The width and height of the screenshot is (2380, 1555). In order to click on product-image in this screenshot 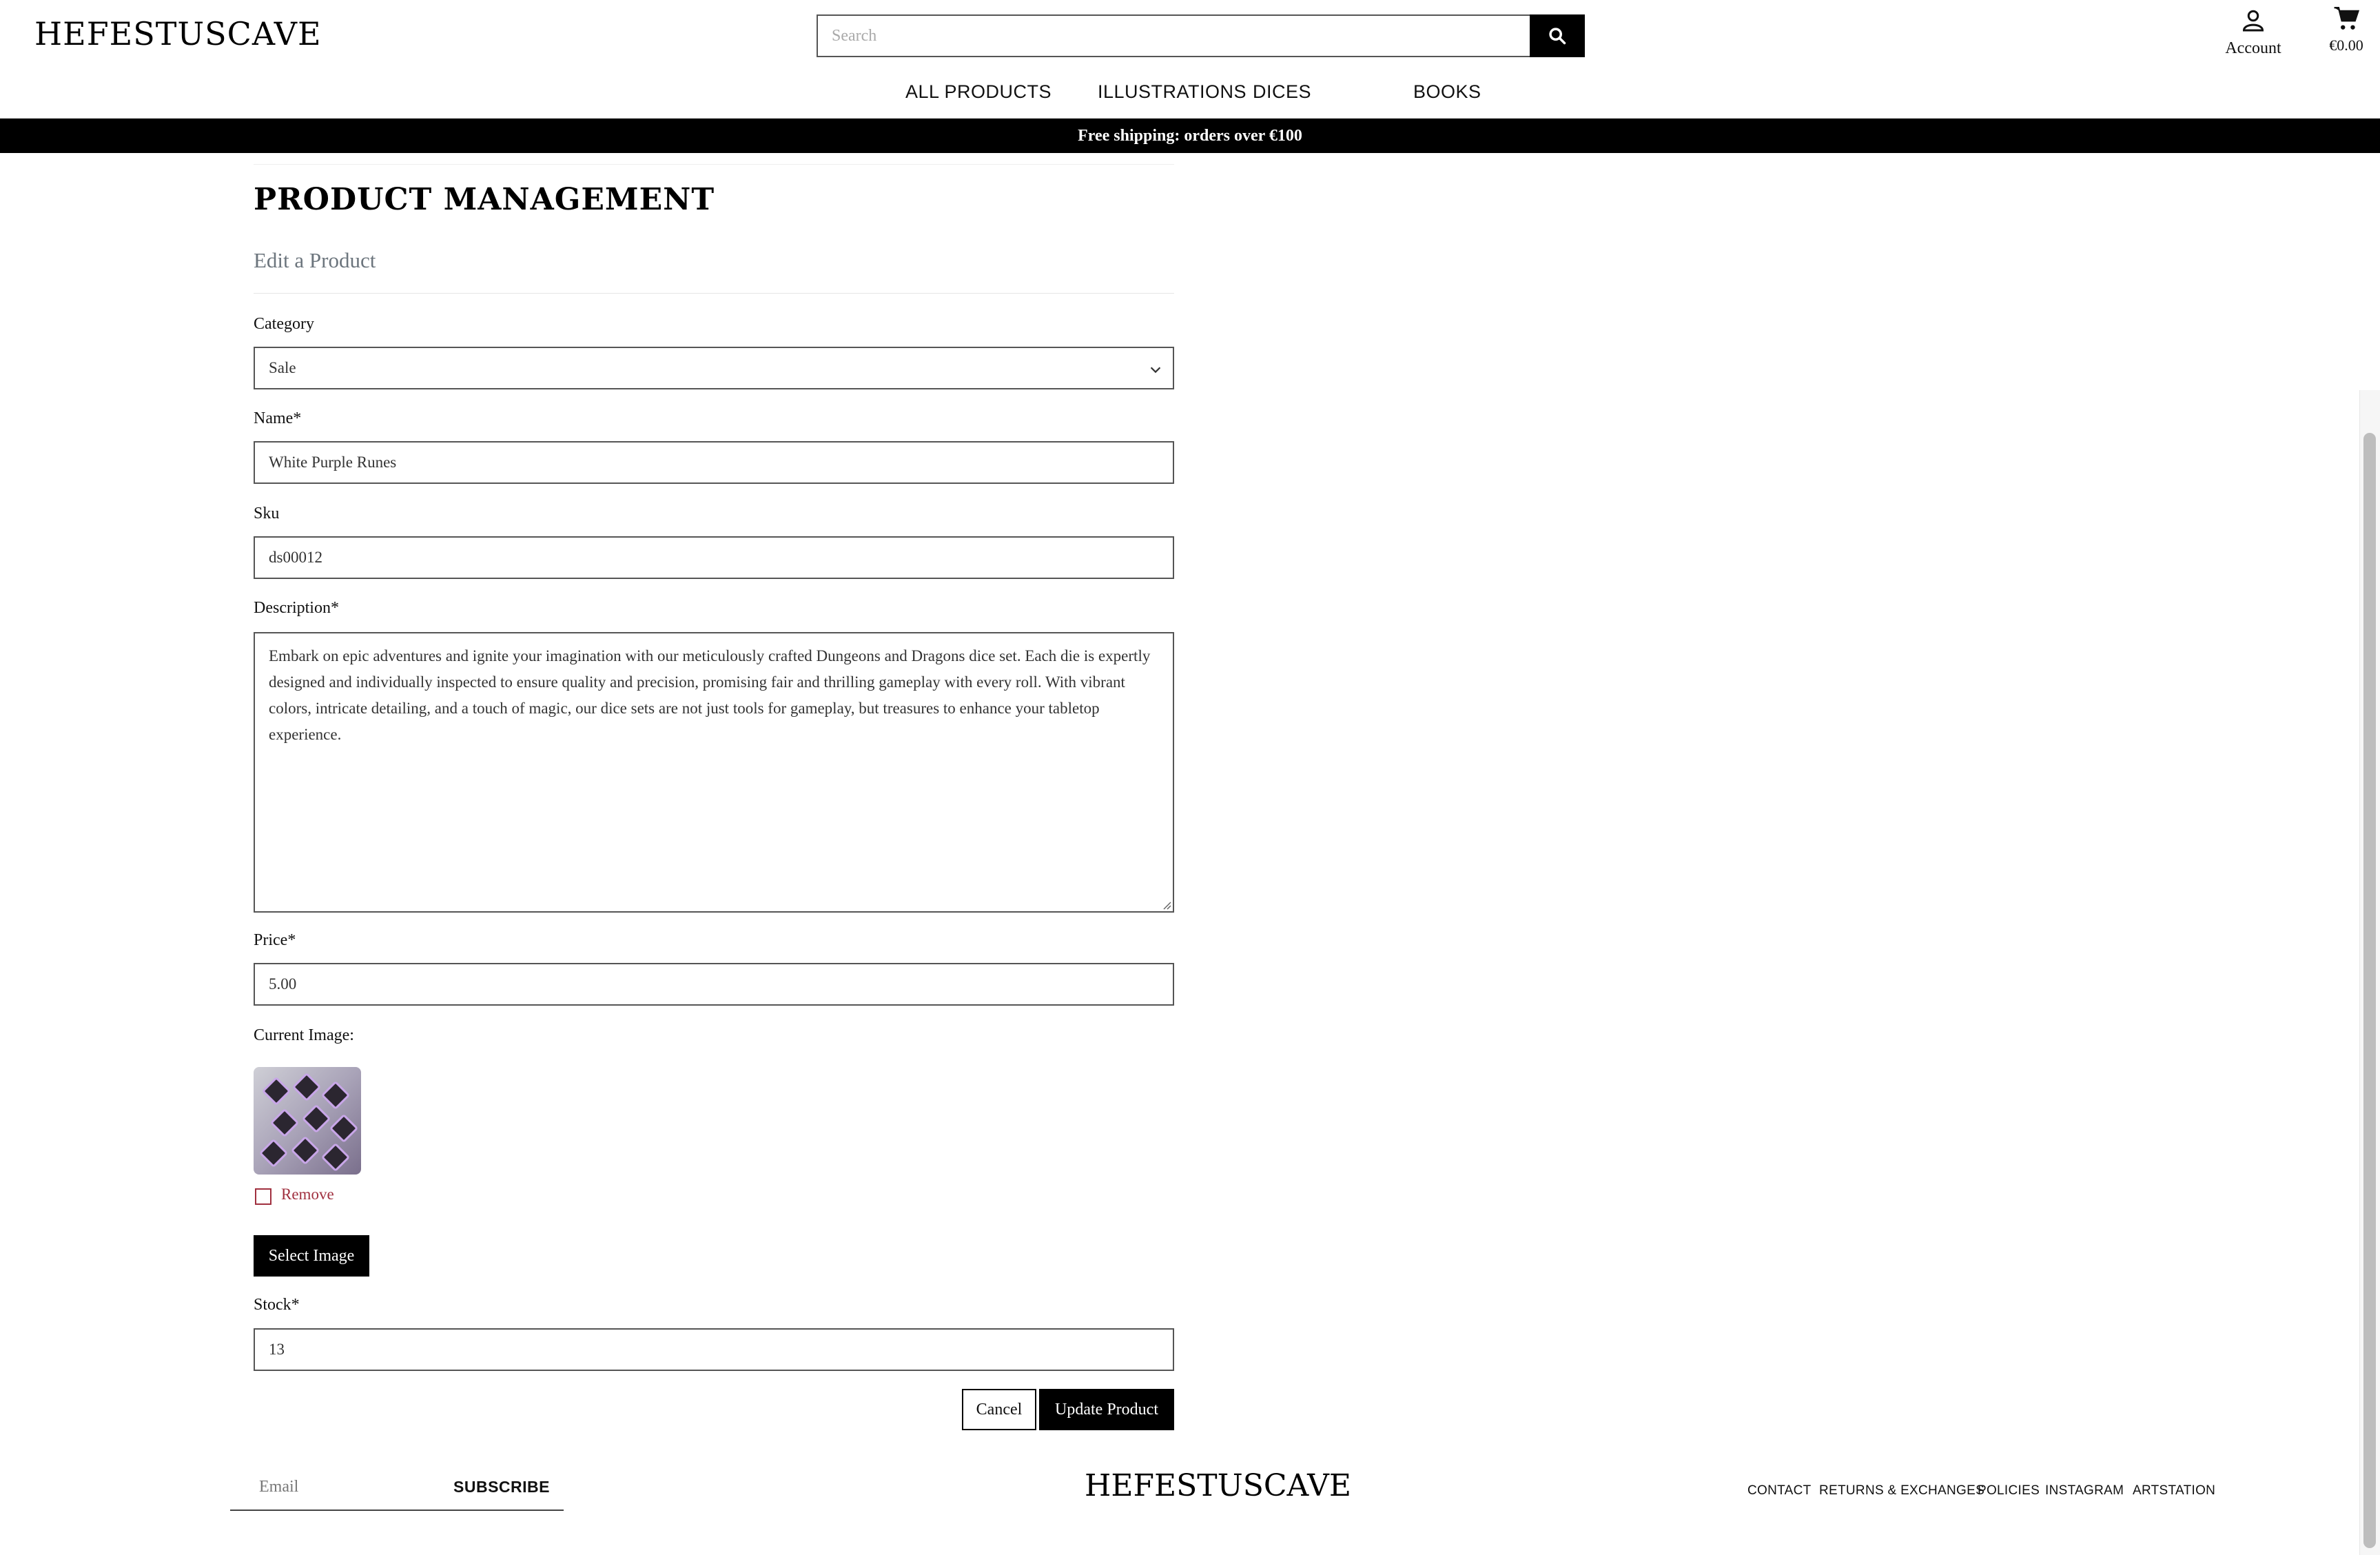, I will do `click(307, 1121)`.